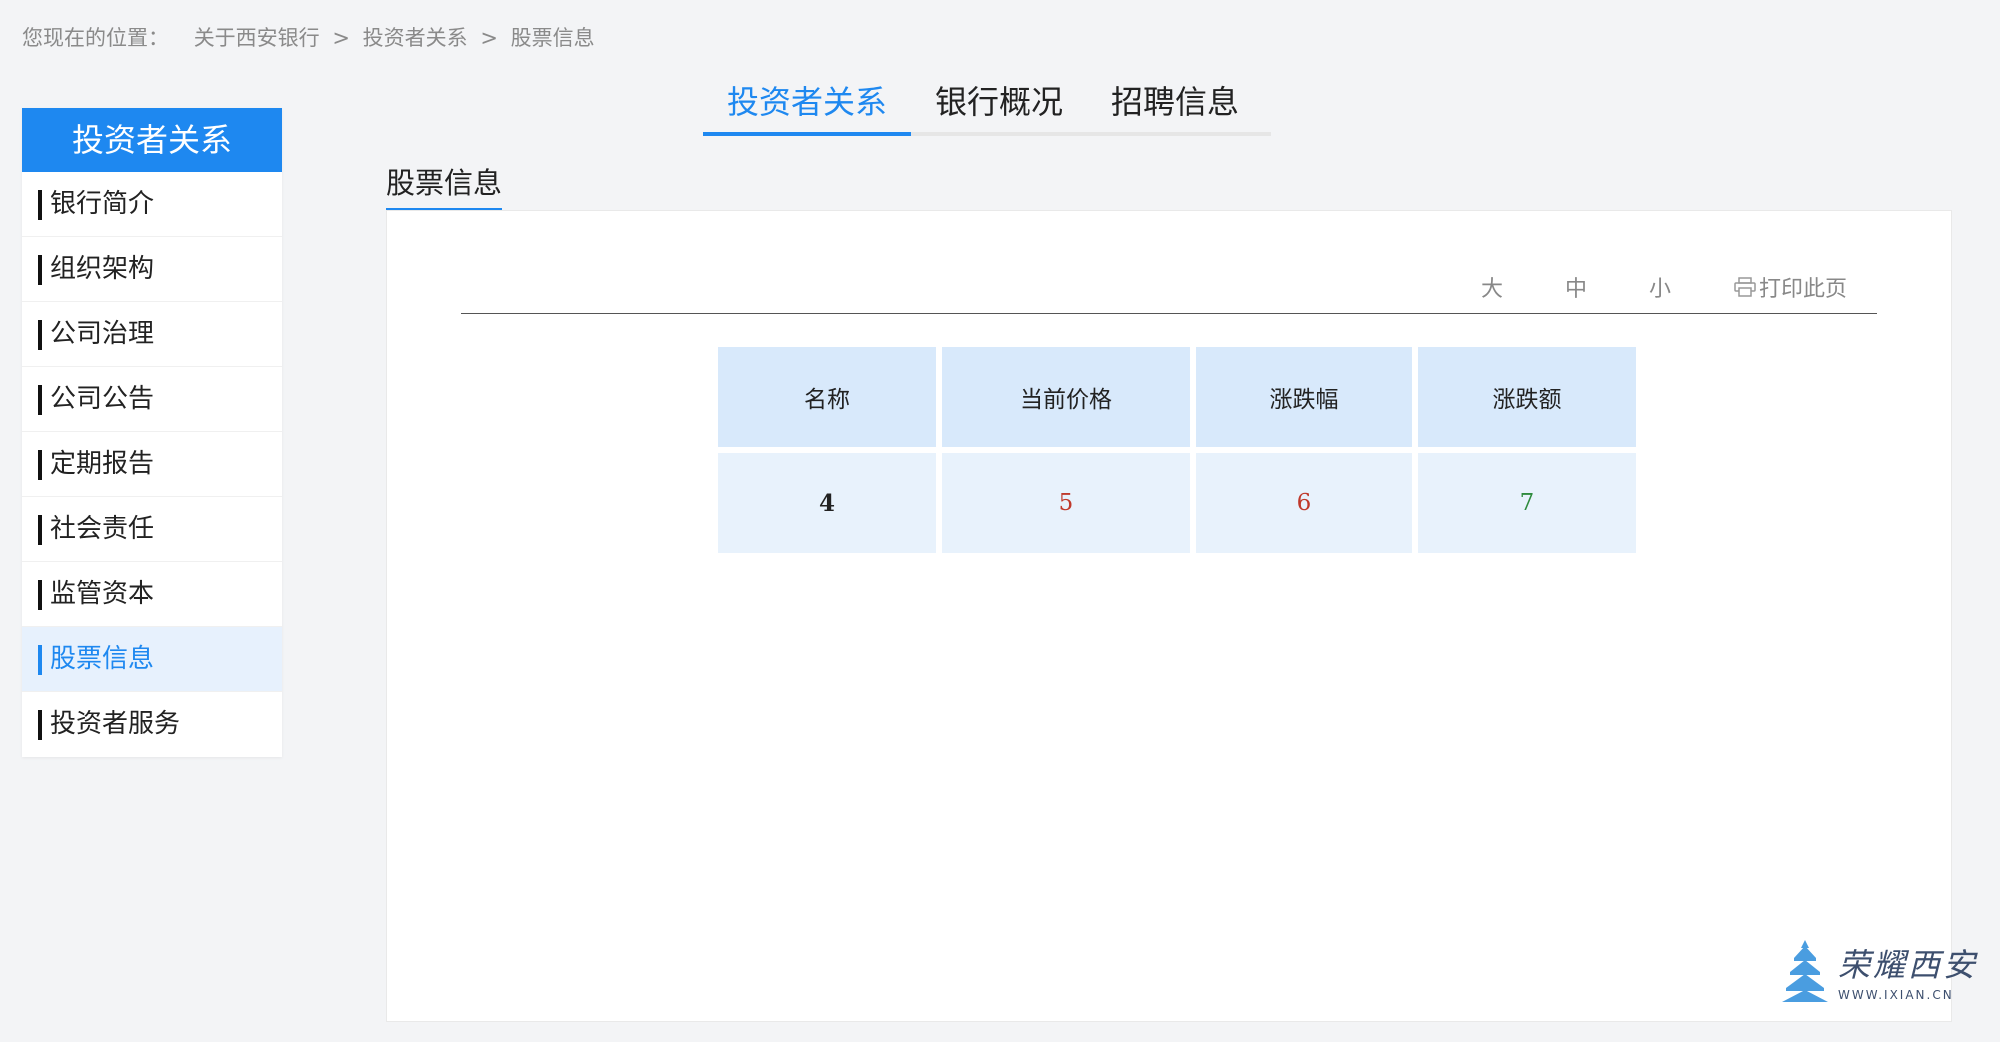 The height and width of the screenshot is (1042, 2000). What do you see at coordinates (102, 269) in the screenshot?
I see `sidebar-item-label: 组织架构` at bounding box center [102, 269].